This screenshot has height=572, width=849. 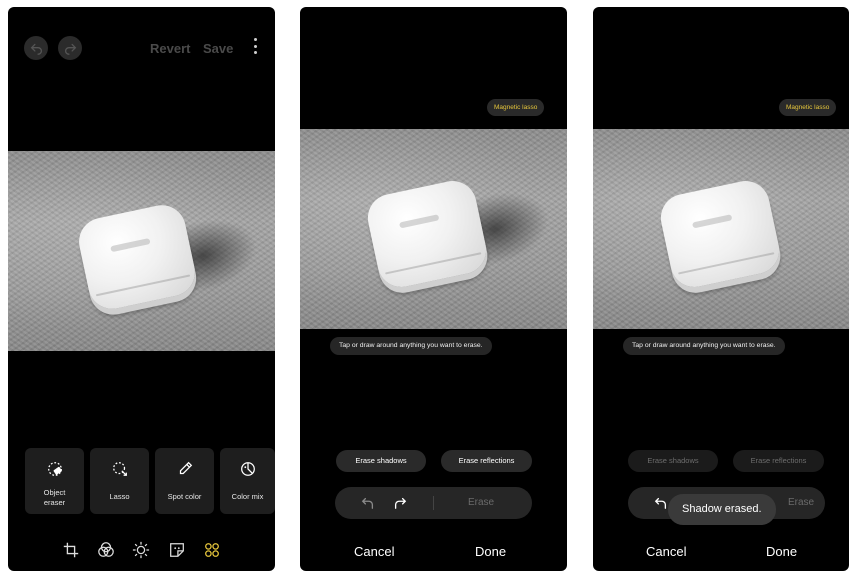 I want to click on lasso-tool: Lasso, so click(x=119, y=481).